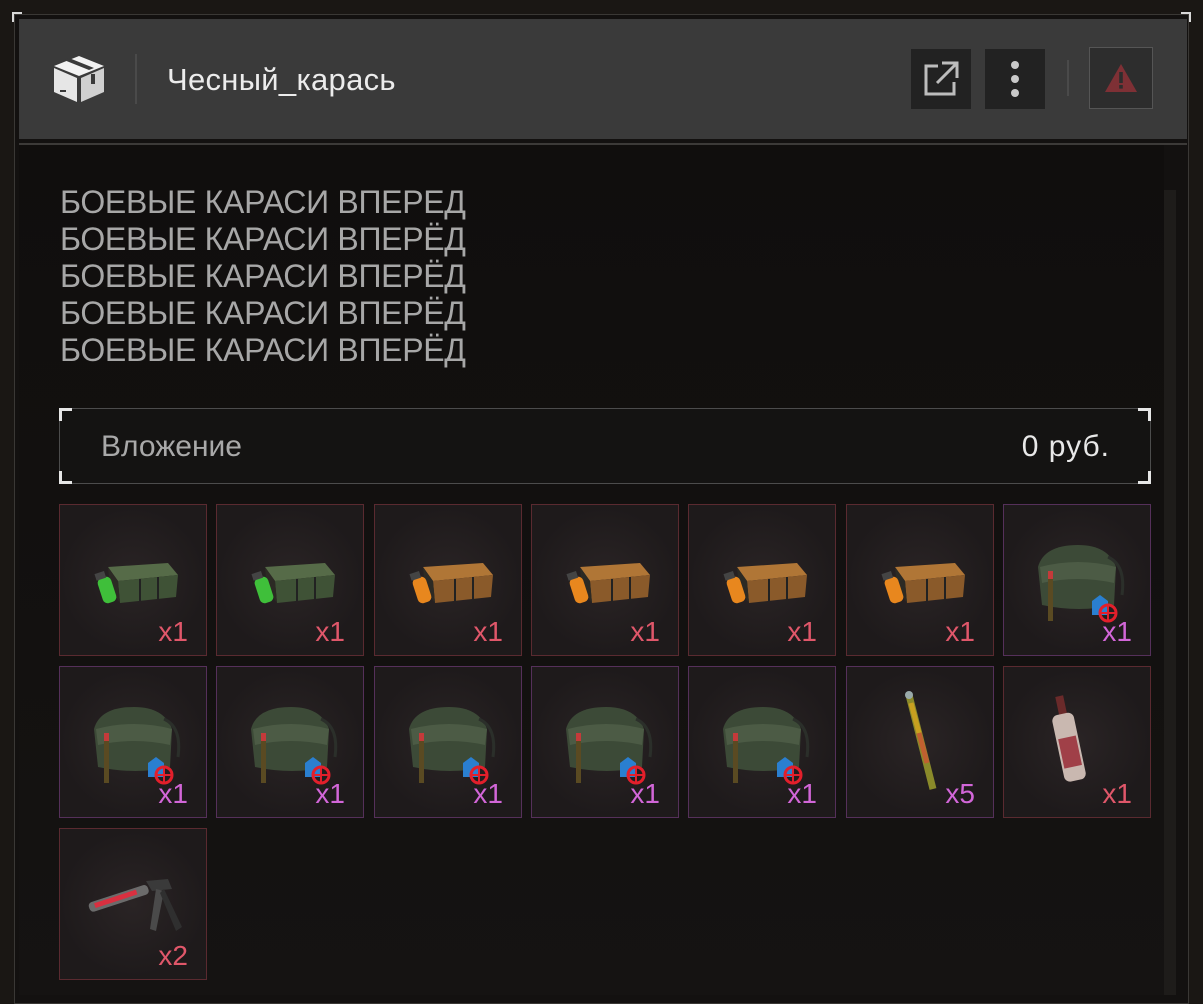 The height and width of the screenshot is (1004, 1203). Describe the element at coordinates (920, 742) in the screenshot. I see `item-slot-rocket-stick: x5` at that location.